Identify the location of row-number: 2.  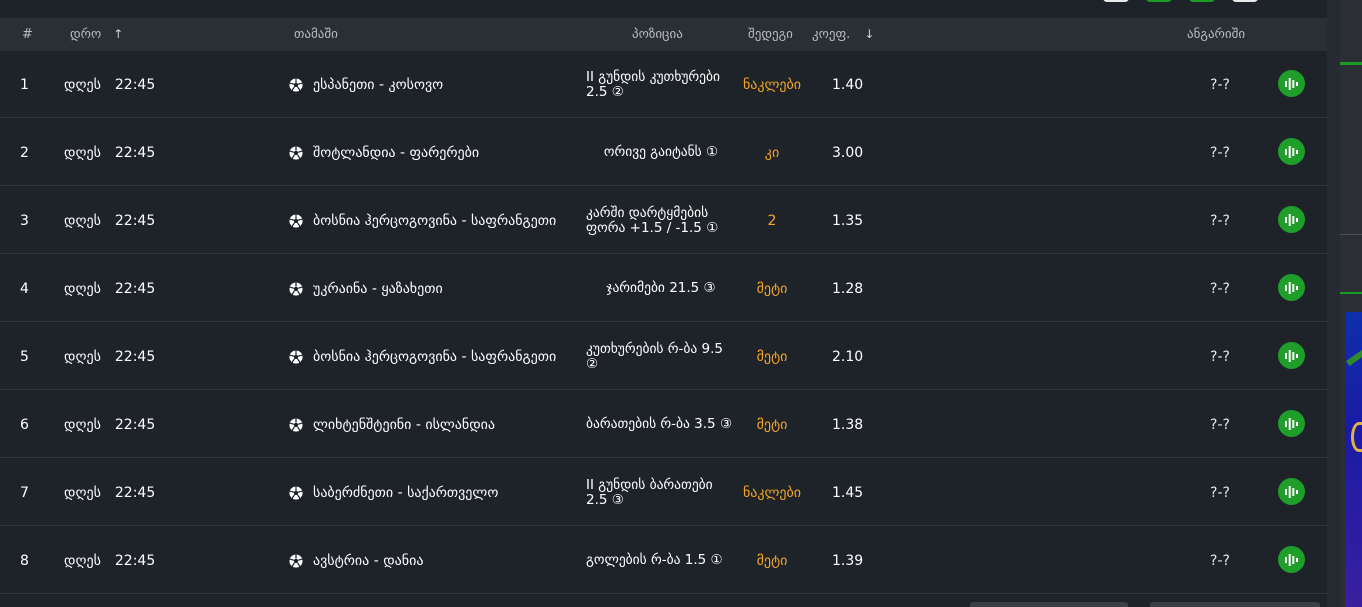
(24, 152).